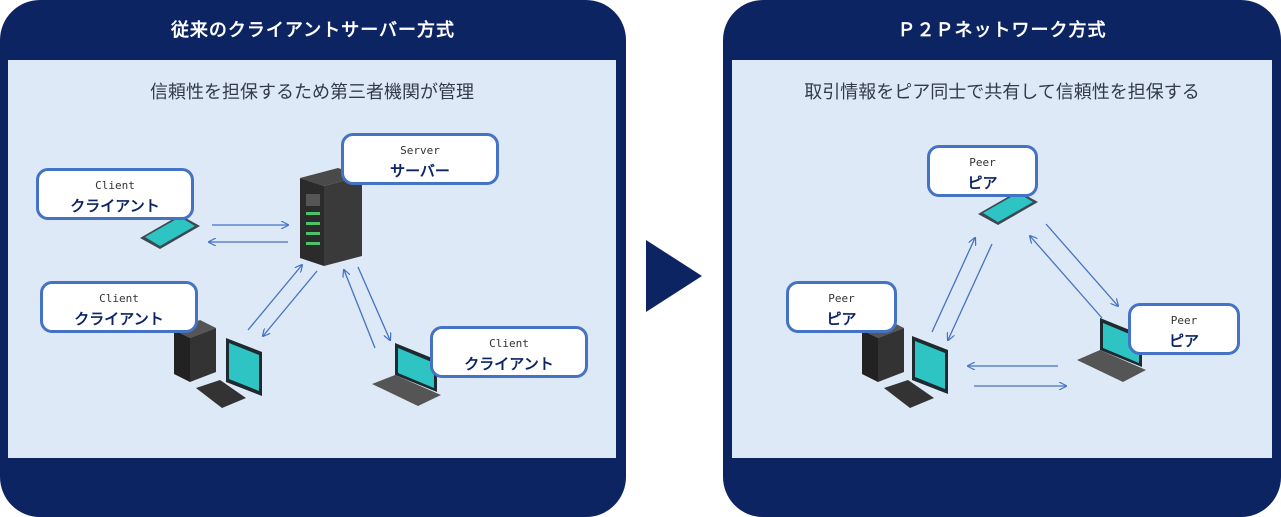 The height and width of the screenshot is (517, 1281). I want to click on tablet-icon, so click(170, 232).